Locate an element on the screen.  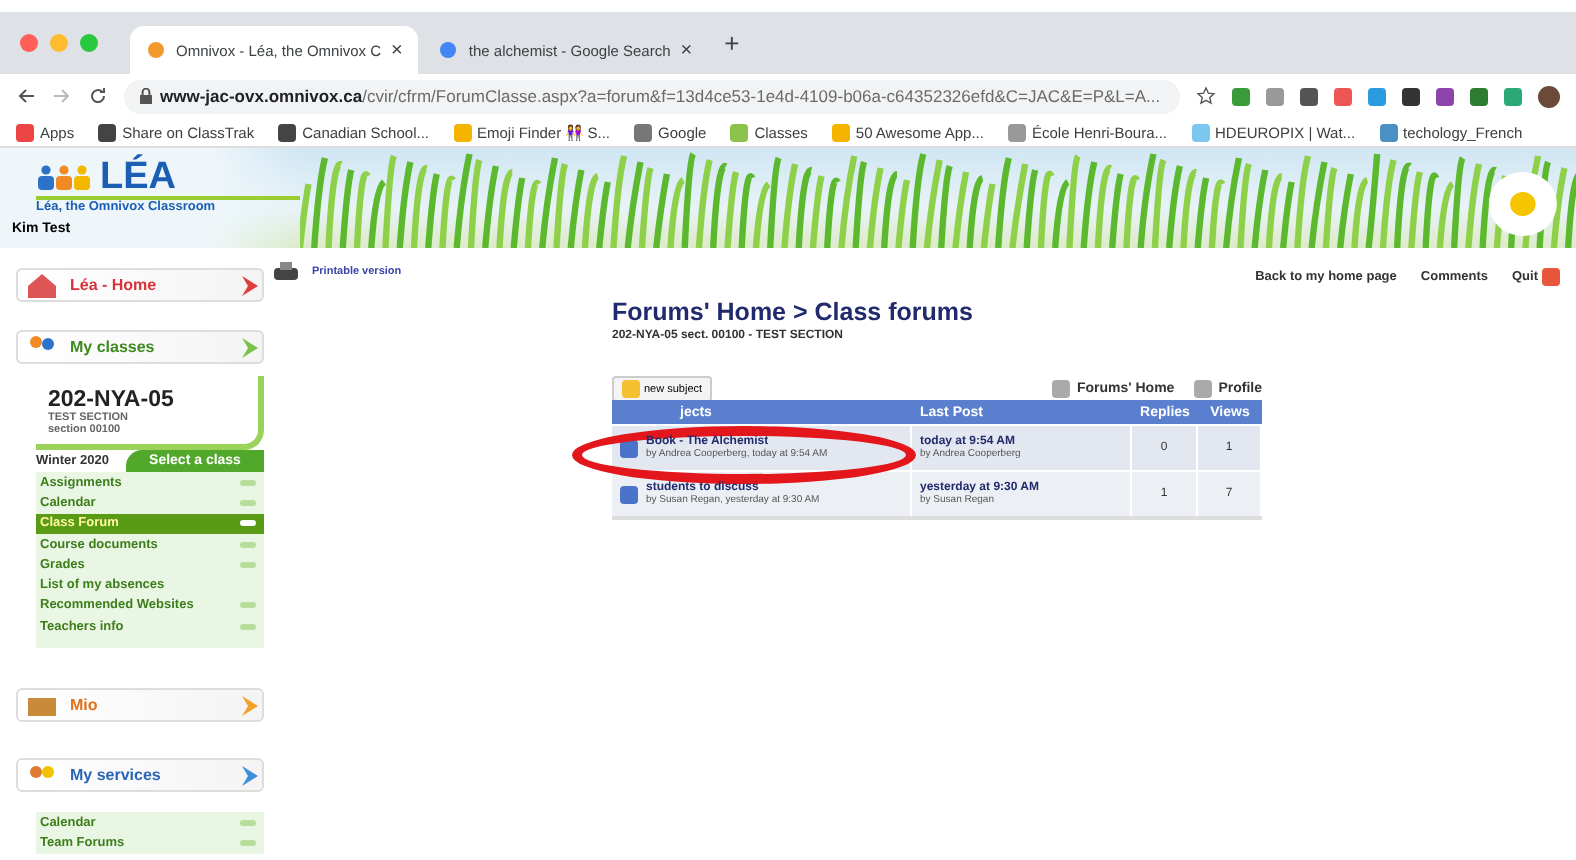
back-icon is located at coordinates (26, 96).